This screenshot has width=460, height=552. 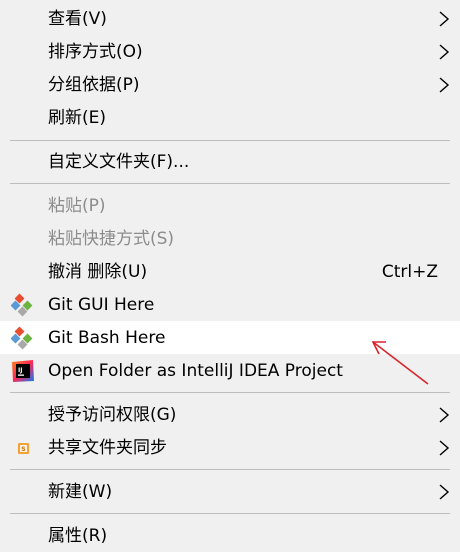 I want to click on menu-item-git-bash: Git Bash Here, so click(x=230, y=337).